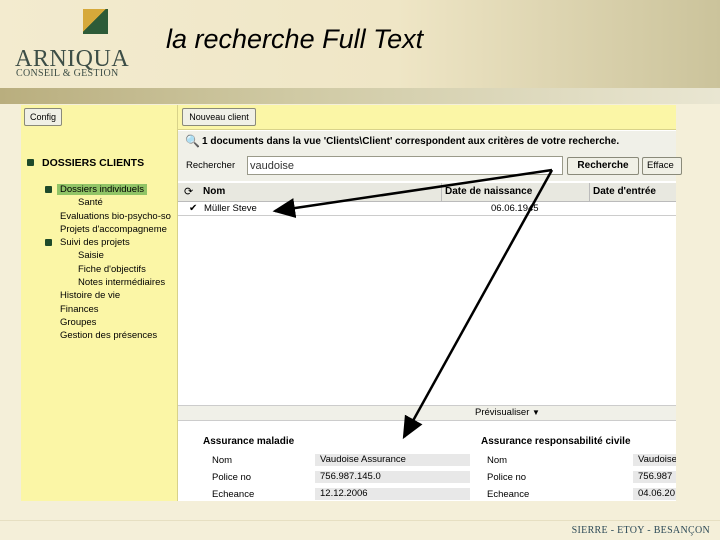 The width and height of the screenshot is (720, 540). I want to click on tree-item-histoire: Histoire de vie, so click(90, 295).